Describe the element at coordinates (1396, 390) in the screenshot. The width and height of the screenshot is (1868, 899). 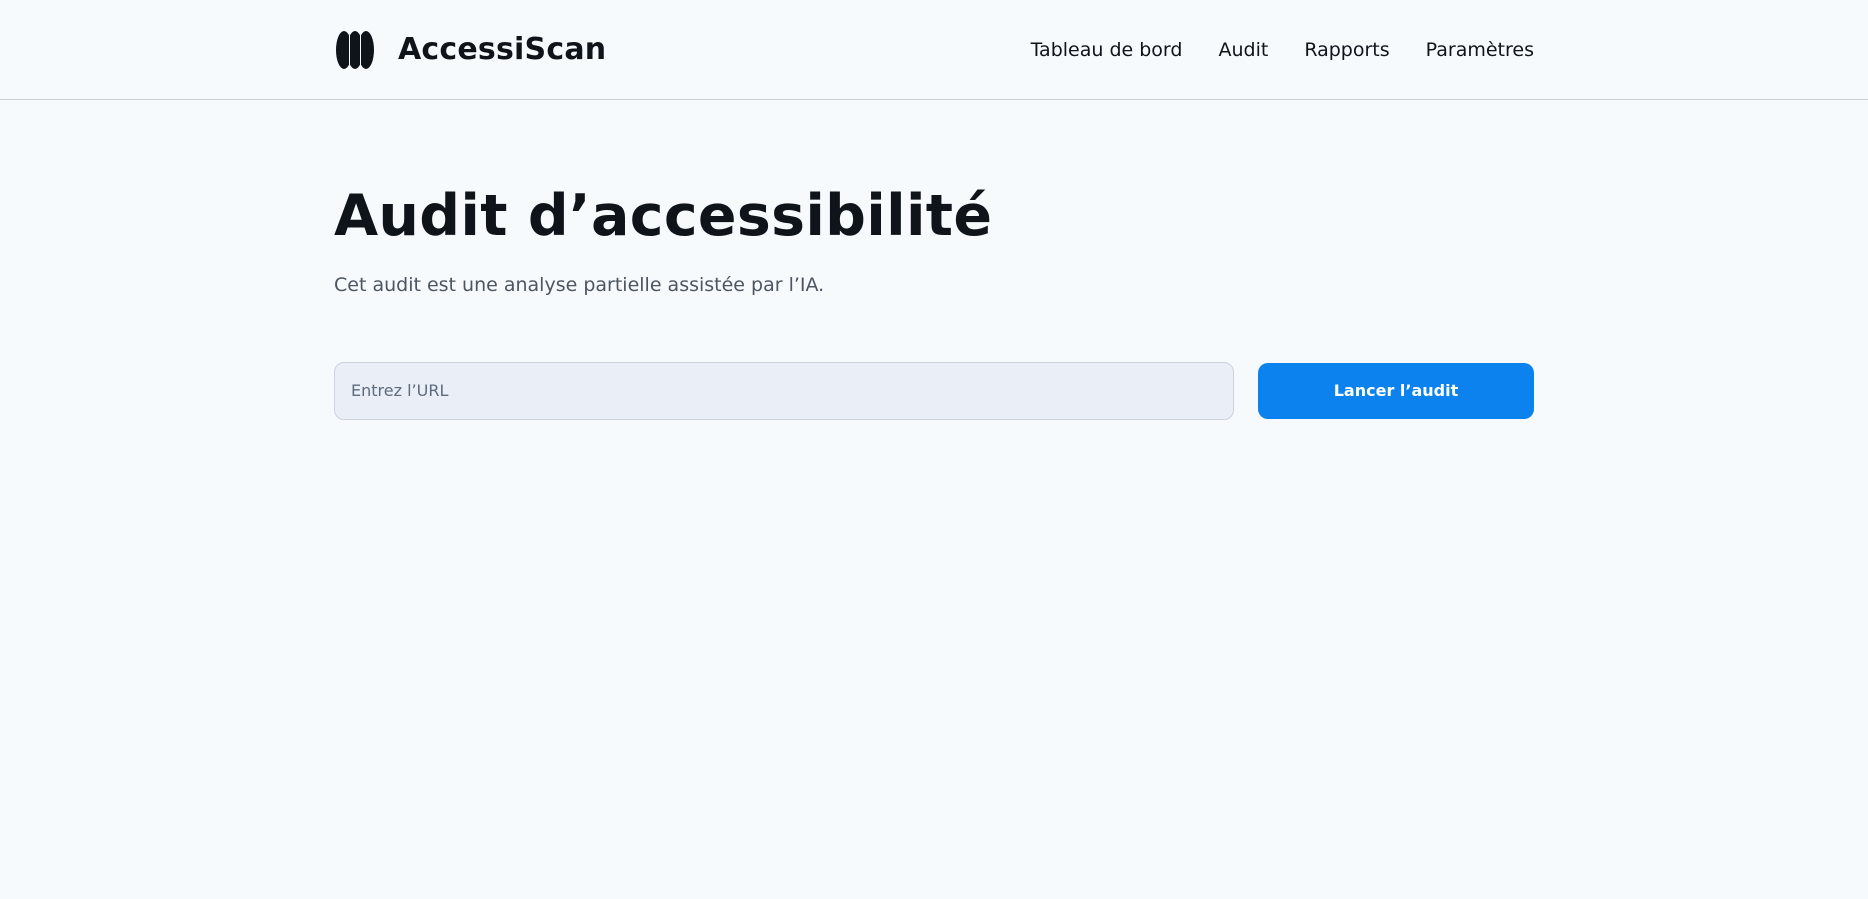
I see `launch-audit-button: Lancer l’audit` at that location.